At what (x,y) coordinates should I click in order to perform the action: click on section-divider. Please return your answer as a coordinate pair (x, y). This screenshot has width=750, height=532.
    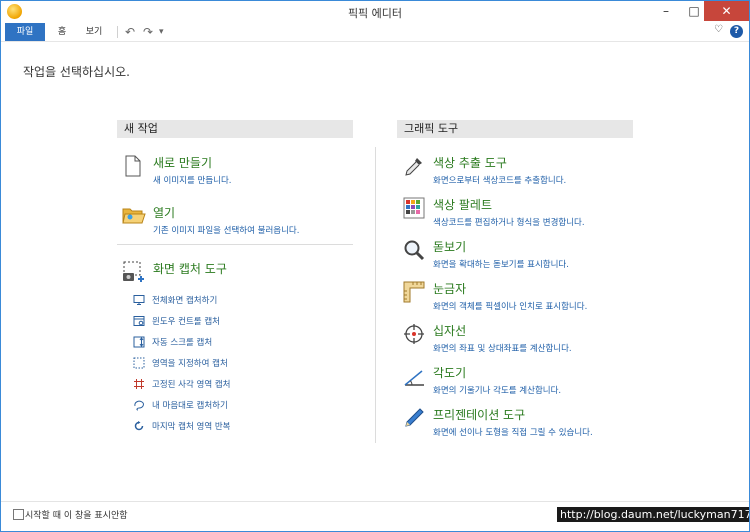
    Looking at the image, I should click on (235, 244).